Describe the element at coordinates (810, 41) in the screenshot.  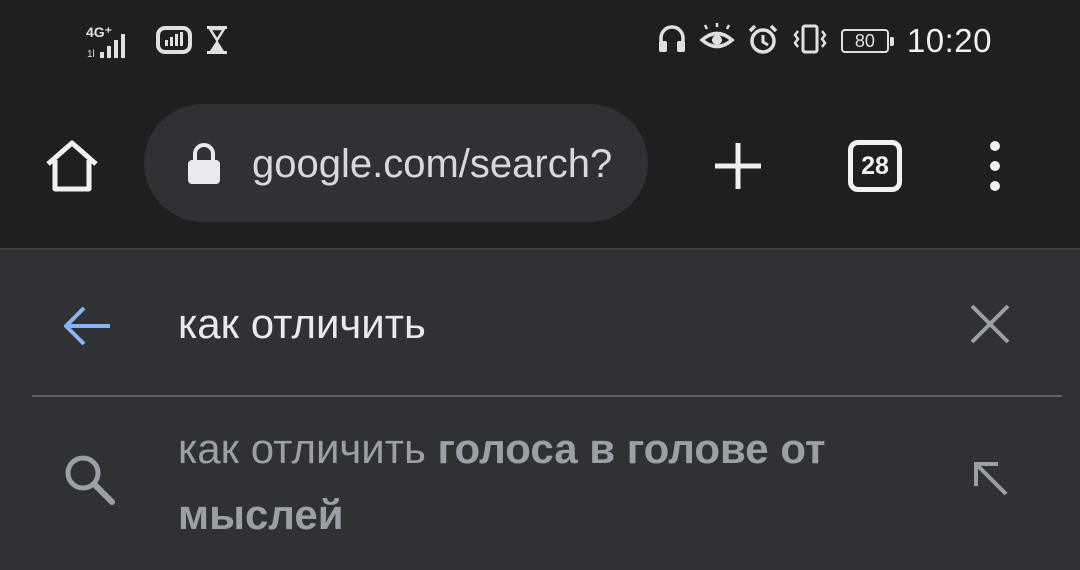
I see `vibrate-icon` at that location.